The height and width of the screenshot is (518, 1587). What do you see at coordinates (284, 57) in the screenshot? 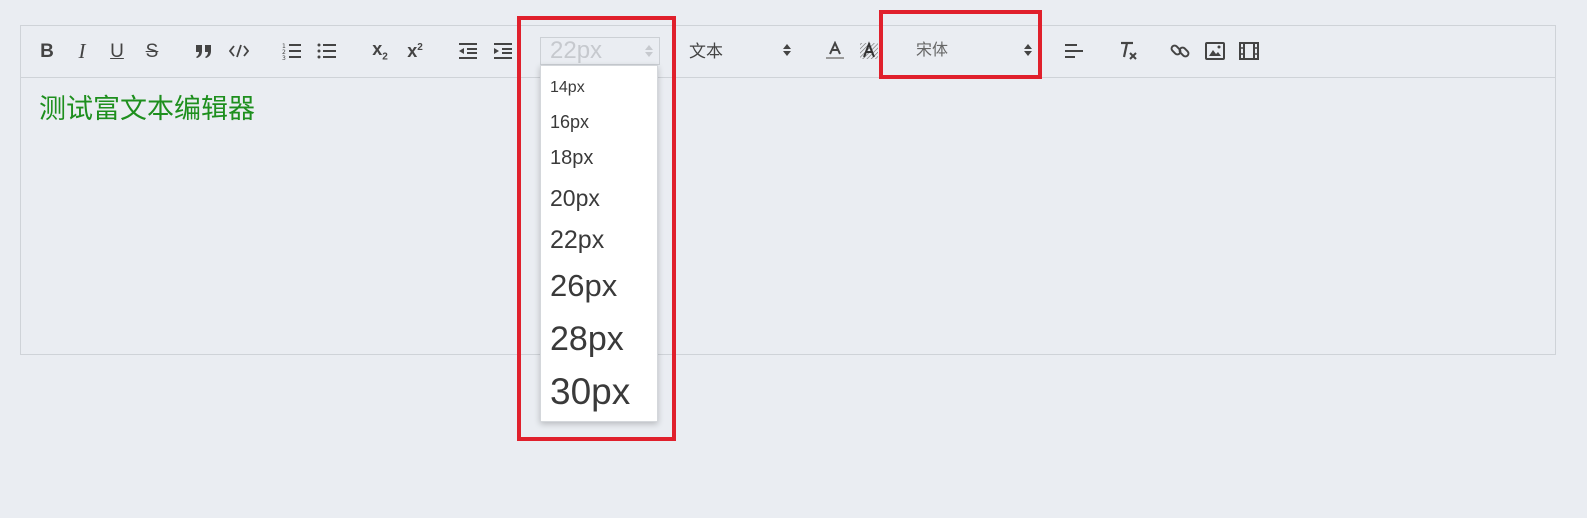
I see `svg-text: 3` at bounding box center [284, 57].